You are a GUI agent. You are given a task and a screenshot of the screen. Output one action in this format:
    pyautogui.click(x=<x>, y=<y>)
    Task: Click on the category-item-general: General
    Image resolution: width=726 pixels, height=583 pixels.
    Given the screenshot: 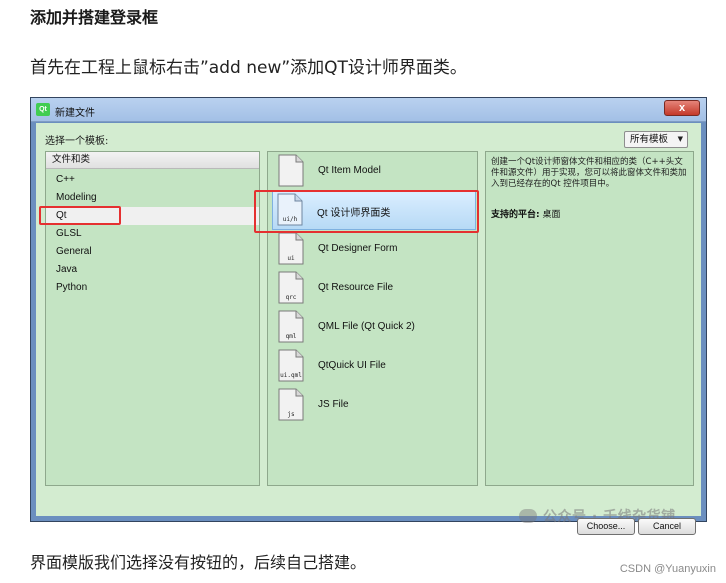 What is the action you would take?
    pyautogui.click(x=152, y=252)
    